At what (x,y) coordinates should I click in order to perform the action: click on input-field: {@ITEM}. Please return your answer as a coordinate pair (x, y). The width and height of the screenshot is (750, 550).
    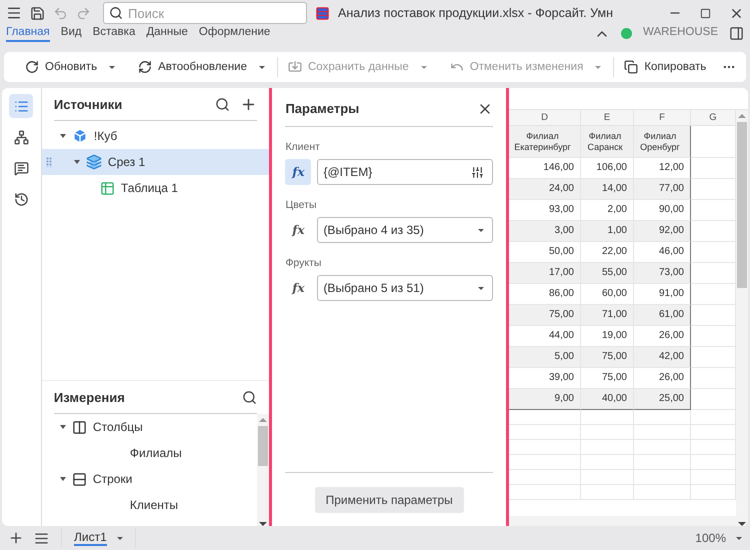
    Looking at the image, I should click on (405, 172).